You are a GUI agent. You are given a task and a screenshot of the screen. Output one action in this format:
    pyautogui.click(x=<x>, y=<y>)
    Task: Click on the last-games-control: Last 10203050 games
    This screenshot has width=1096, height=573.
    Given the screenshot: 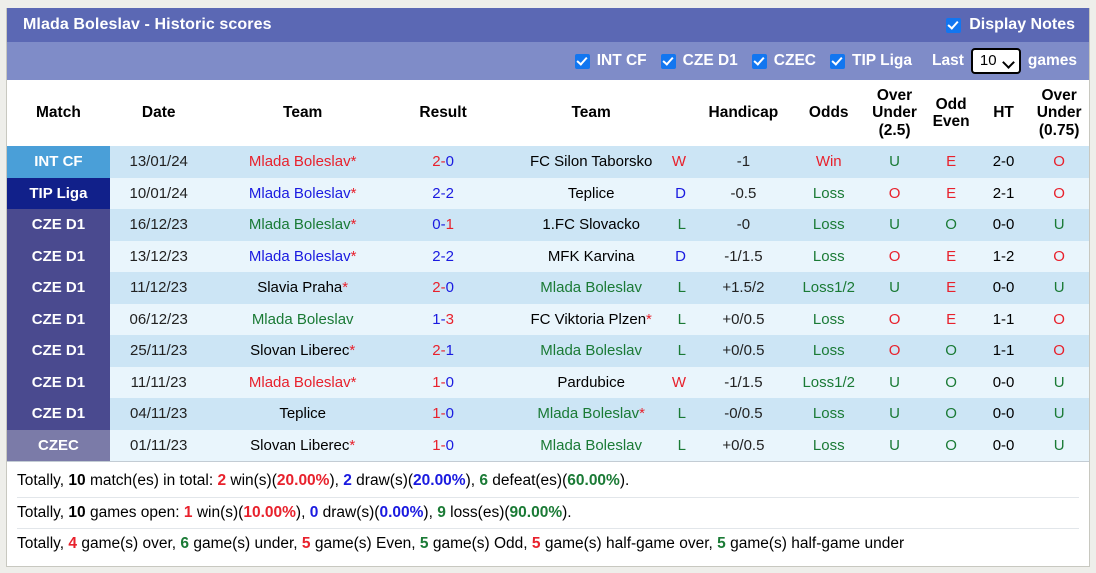 What is the action you would take?
    pyautogui.click(x=1004, y=61)
    